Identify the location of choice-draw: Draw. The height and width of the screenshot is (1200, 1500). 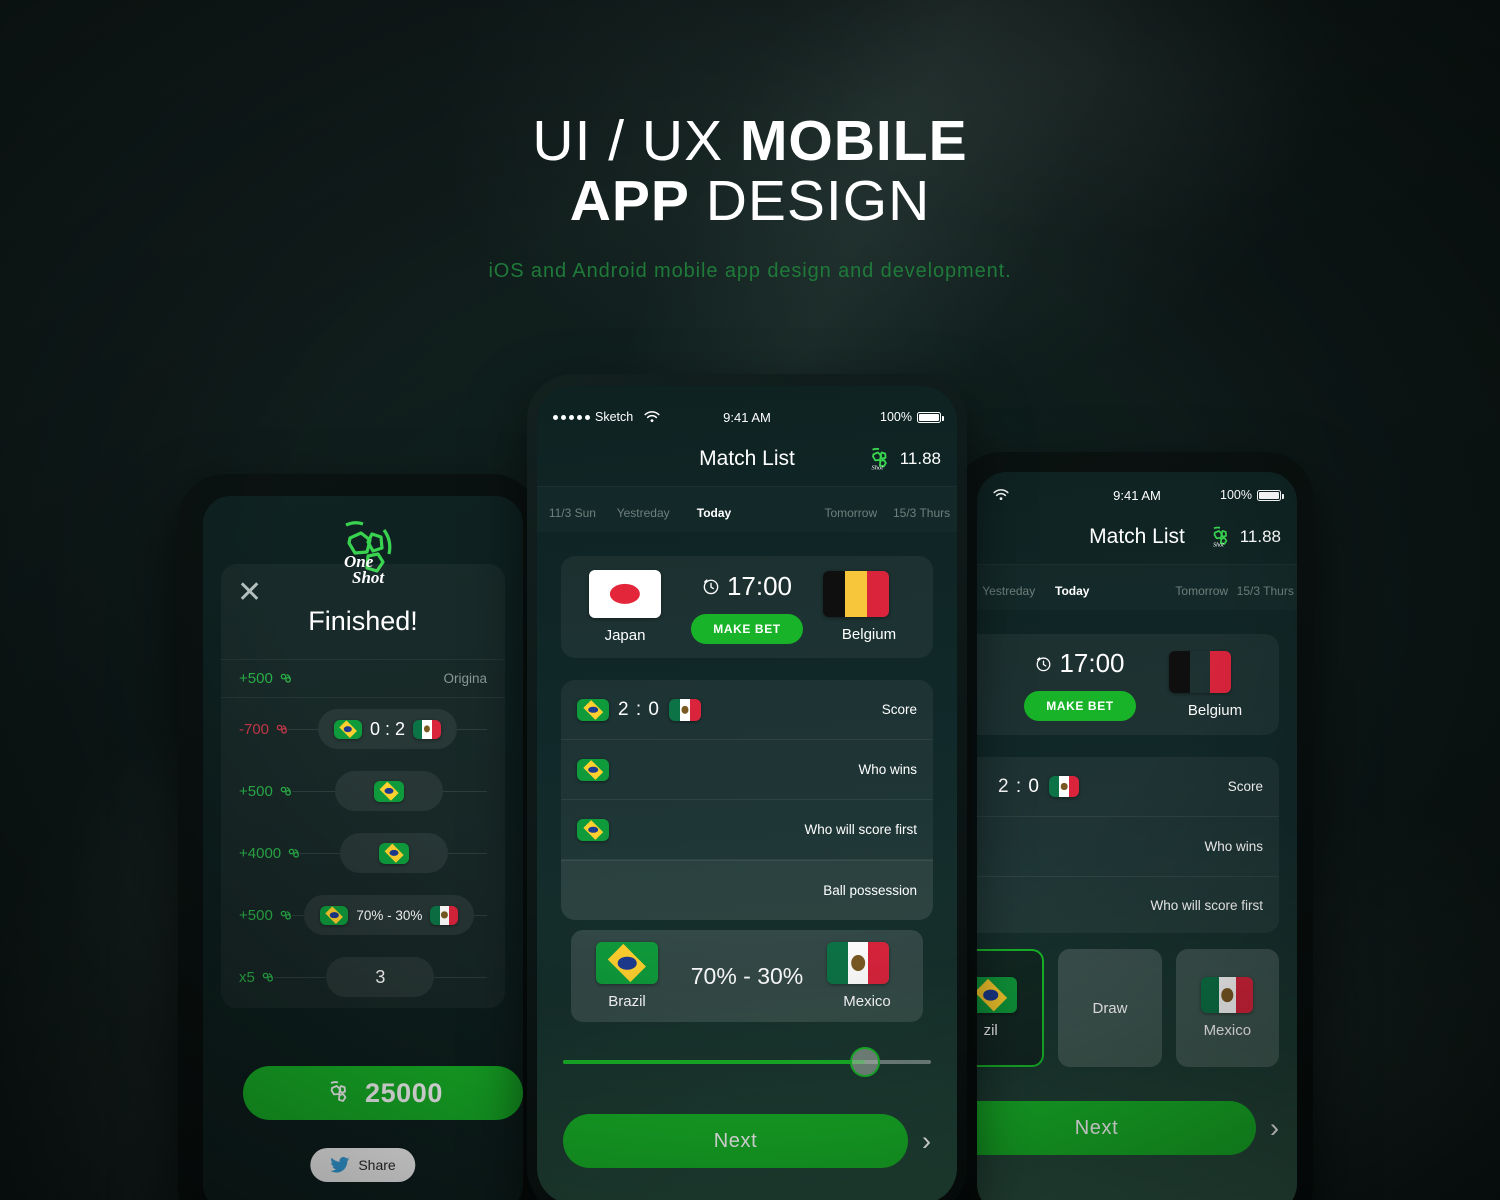
(1110, 1008).